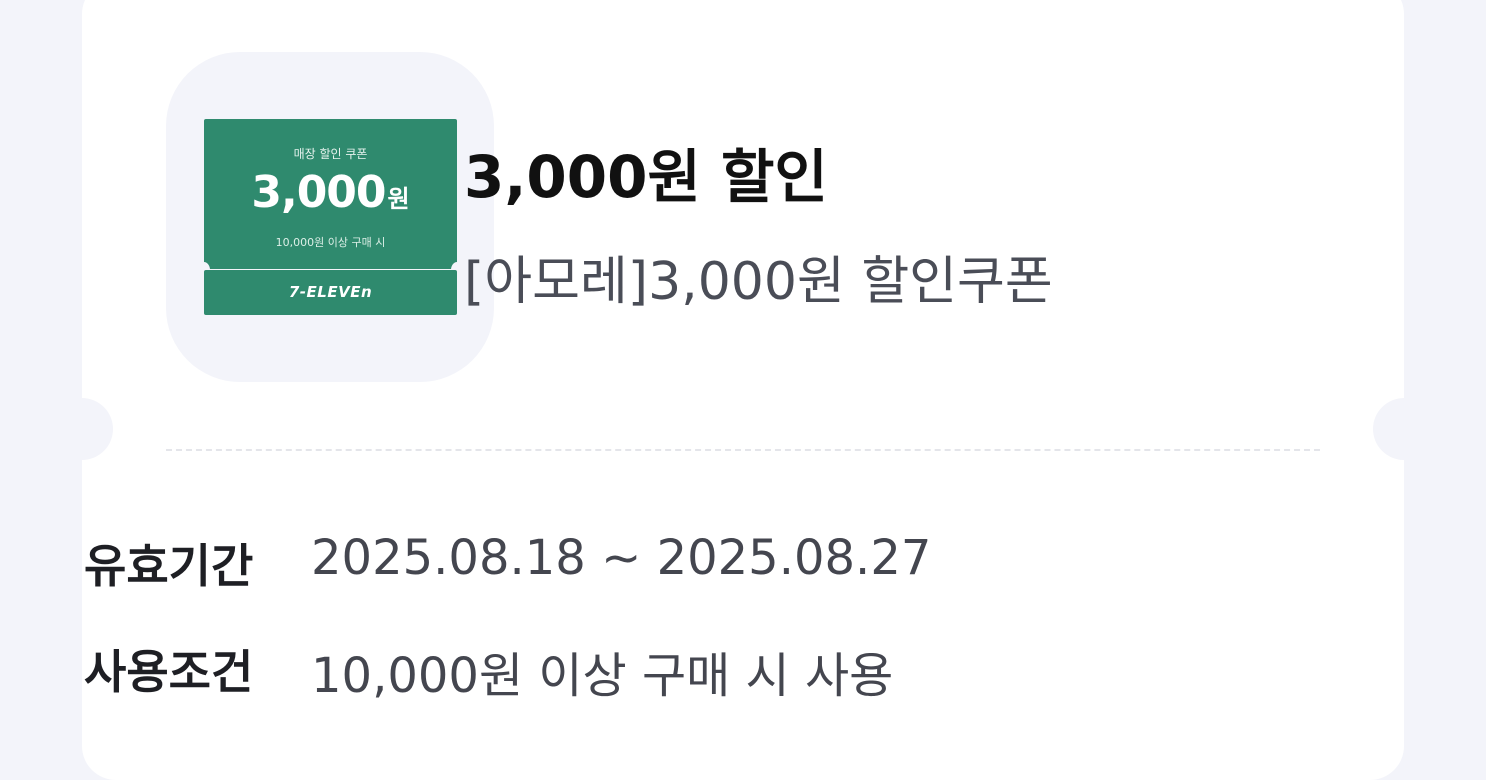 The image size is (1486, 780). I want to click on coupon-image-amount-unit: 원, so click(398, 199).